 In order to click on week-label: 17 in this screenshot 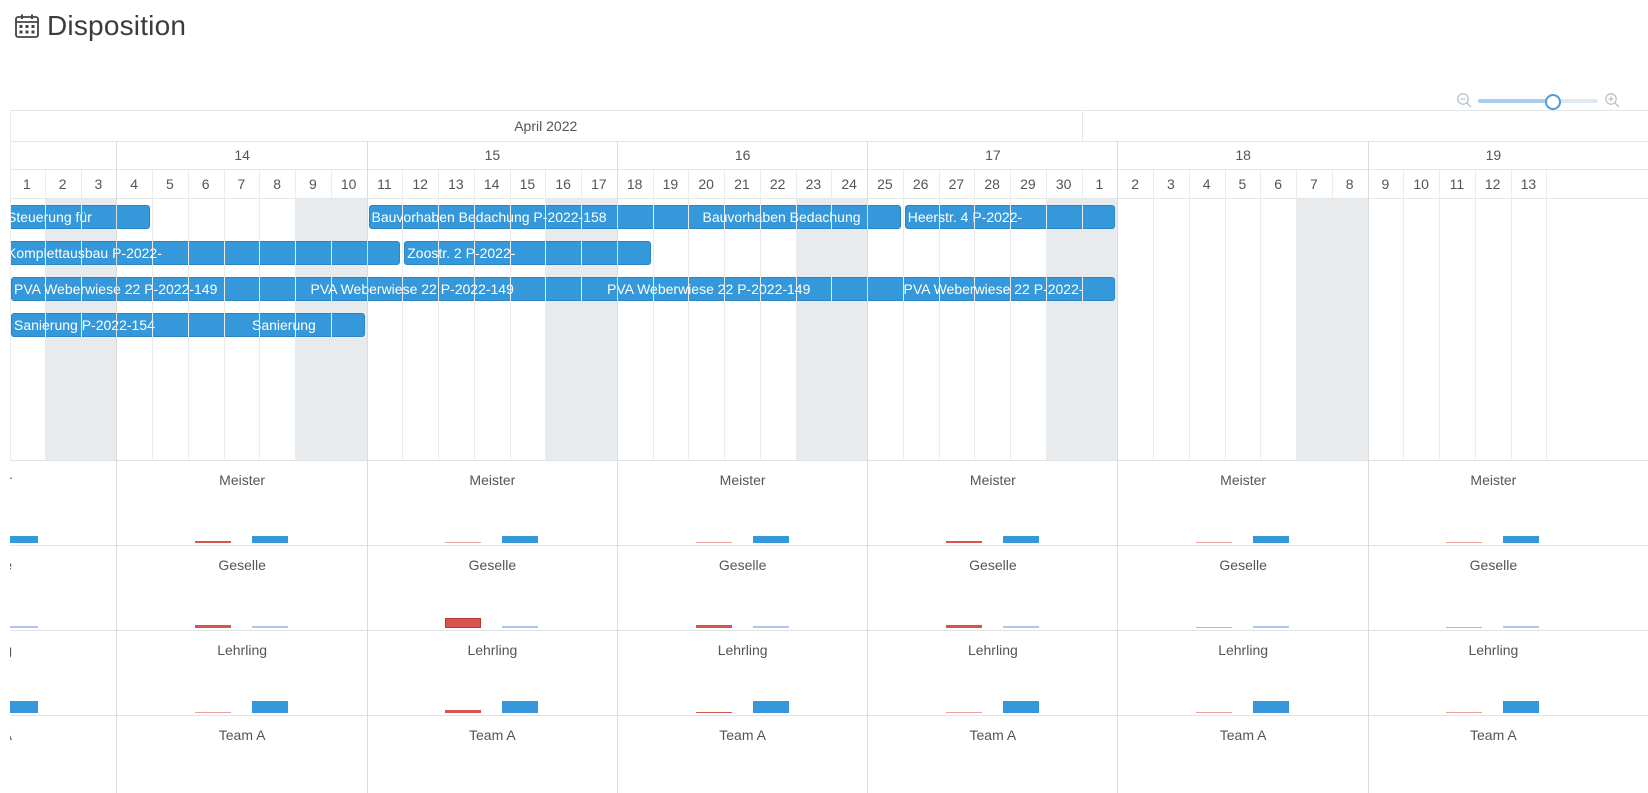, I will do `click(993, 155)`.